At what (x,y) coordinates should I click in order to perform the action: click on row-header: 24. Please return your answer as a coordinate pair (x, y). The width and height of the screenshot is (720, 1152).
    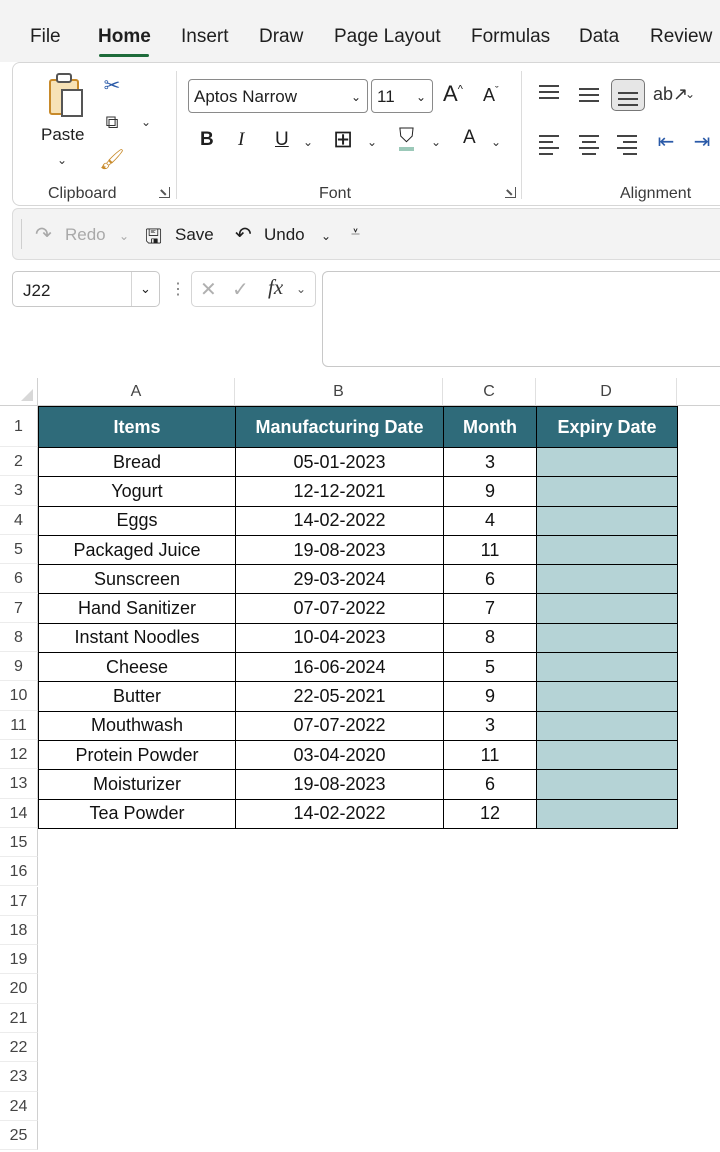
    Looking at the image, I should click on (19, 1106).